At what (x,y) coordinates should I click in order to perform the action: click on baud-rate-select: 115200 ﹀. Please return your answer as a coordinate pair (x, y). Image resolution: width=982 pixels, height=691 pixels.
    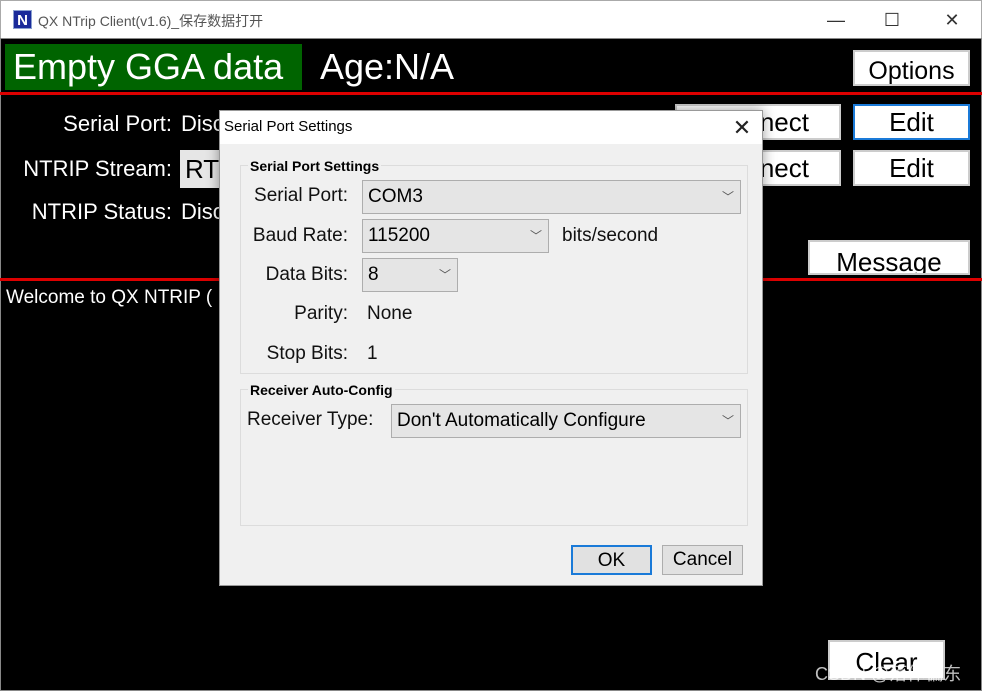
    Looking at the image, I should click on (455, 236).